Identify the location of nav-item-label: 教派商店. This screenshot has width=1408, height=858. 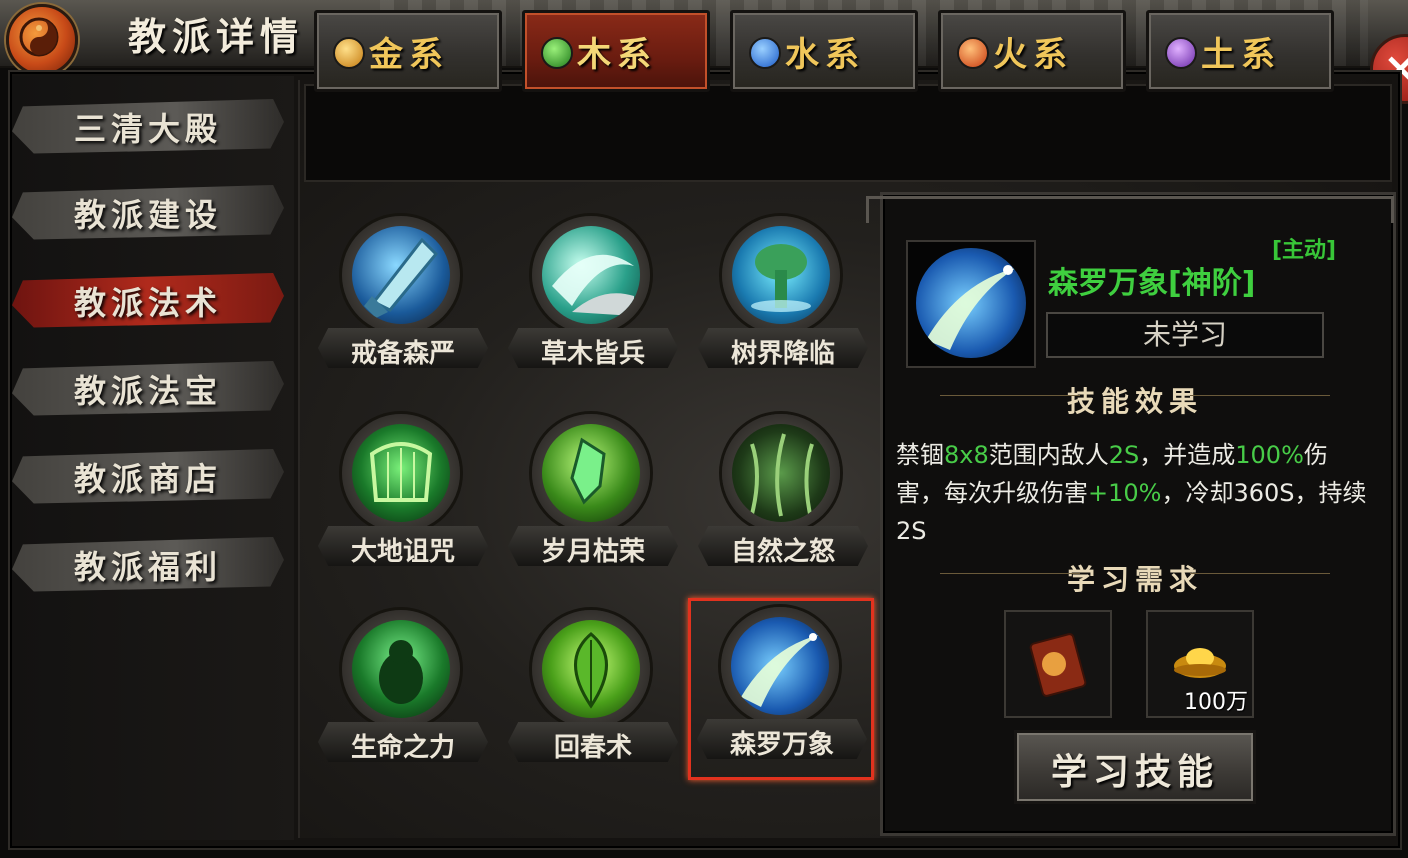
(147, 479).